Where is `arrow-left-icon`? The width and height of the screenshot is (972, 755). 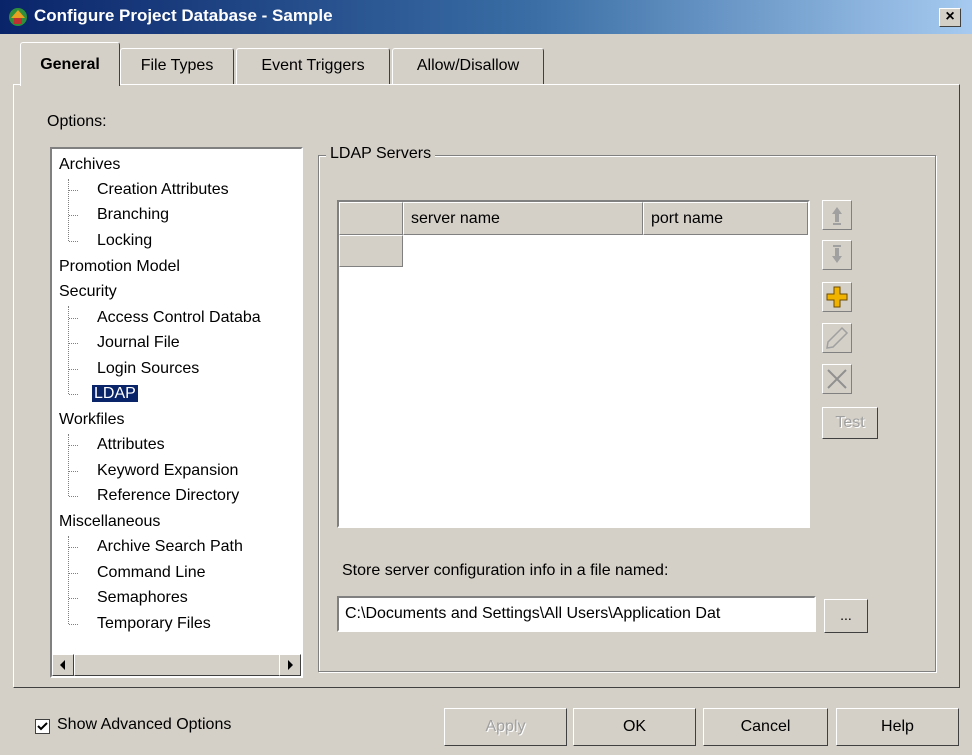 arrow-left-icon is located at coordinates (62, 665).